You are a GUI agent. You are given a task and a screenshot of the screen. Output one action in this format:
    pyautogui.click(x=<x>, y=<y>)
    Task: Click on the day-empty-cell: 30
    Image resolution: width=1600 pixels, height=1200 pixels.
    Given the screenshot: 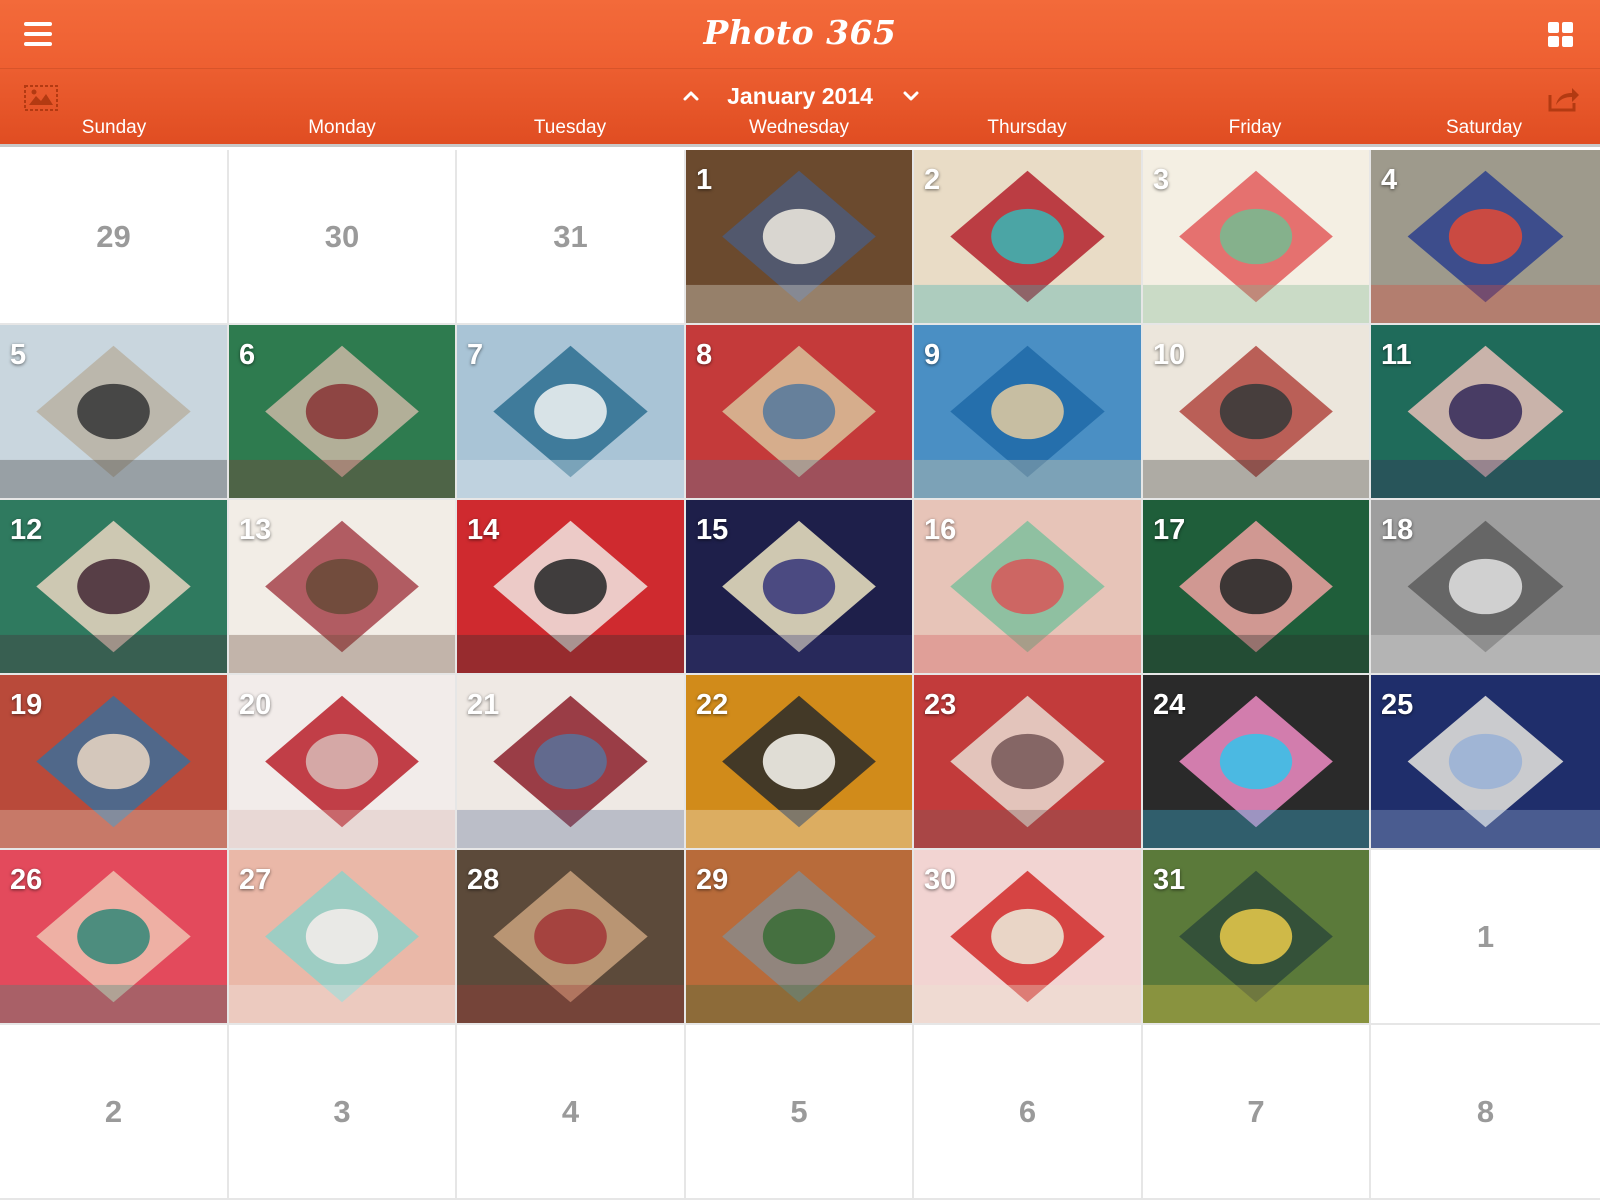 What is the action you would take?
    pyautogui.click(x=342, y=236)
    